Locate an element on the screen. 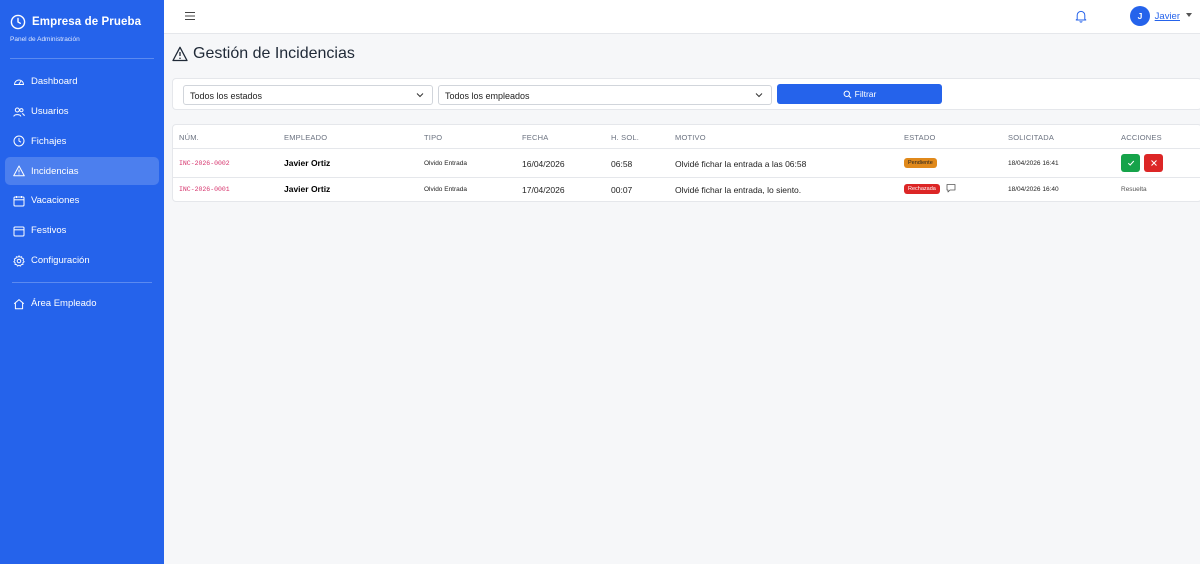 The height and width of the screenshot is (564, 1200). approve-button is located at coordinates (1130, 163).